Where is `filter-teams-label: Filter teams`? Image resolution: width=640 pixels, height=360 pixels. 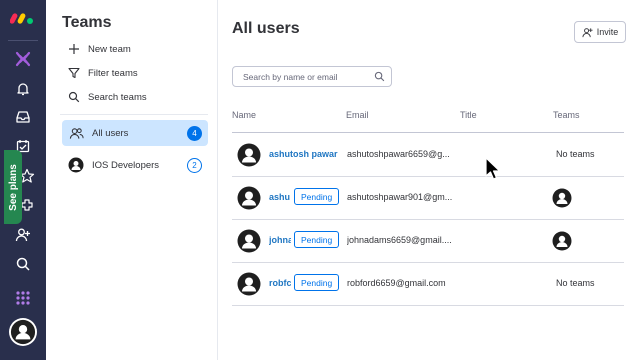 filter-teams-label: Filter teams is located at coordinates (113, 73).